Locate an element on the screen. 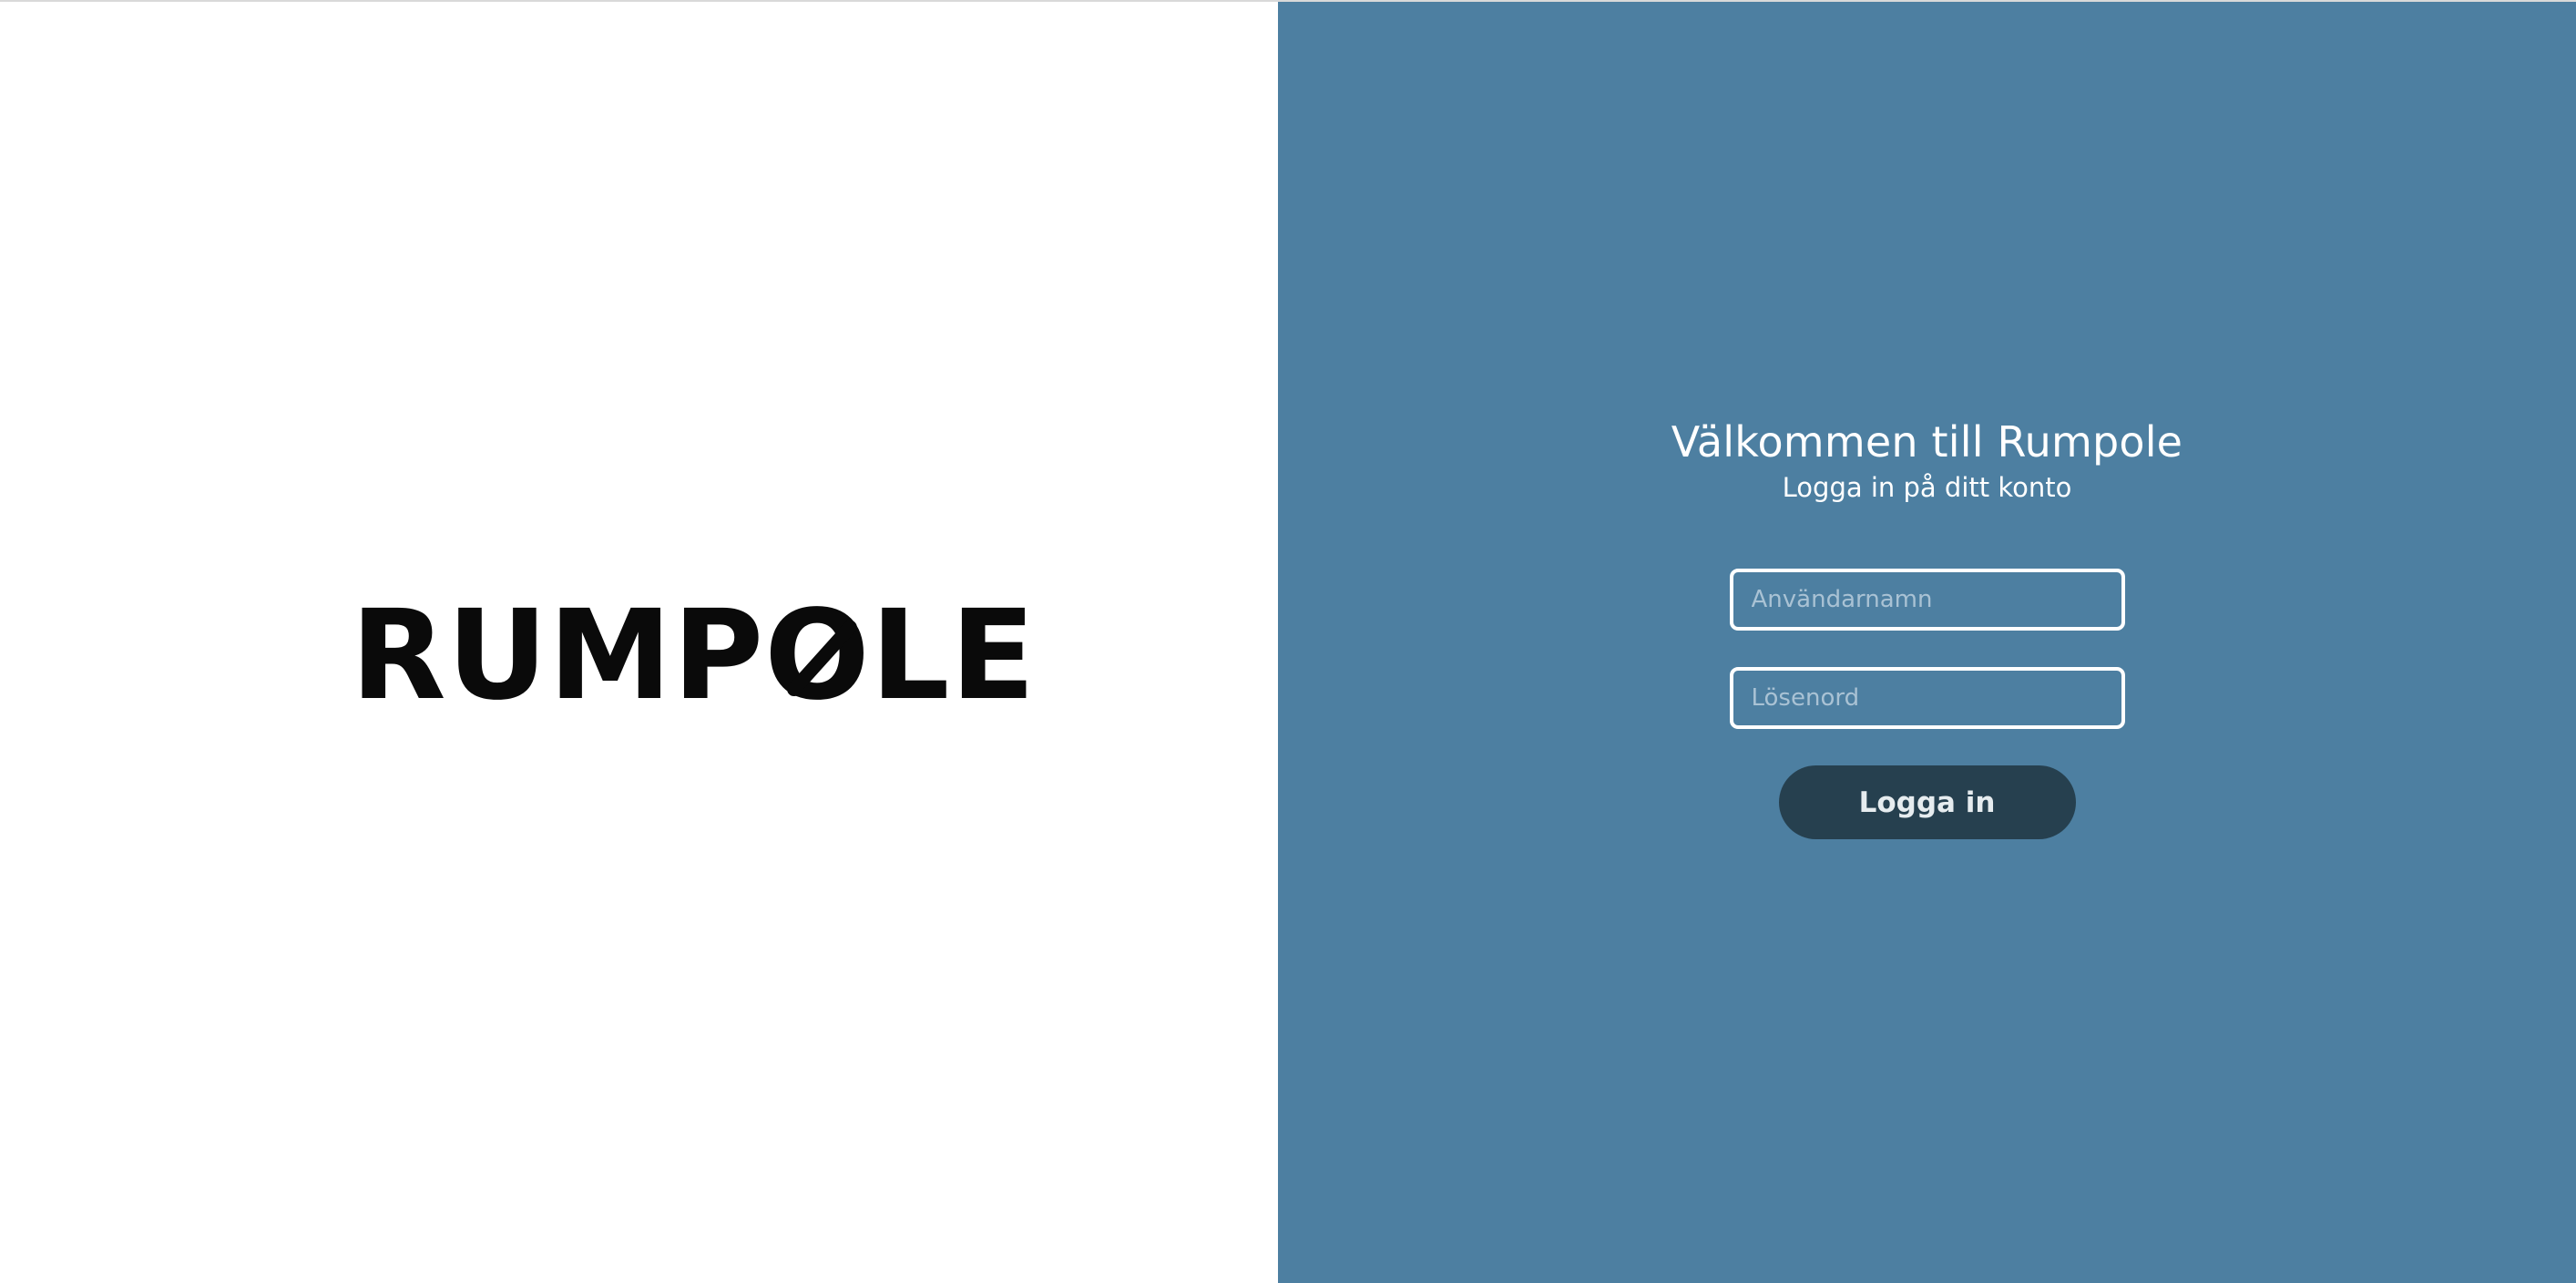 This screenshot has height=1283, width=2576. logo-slashed-o: O is located at coordinates (817, 656).